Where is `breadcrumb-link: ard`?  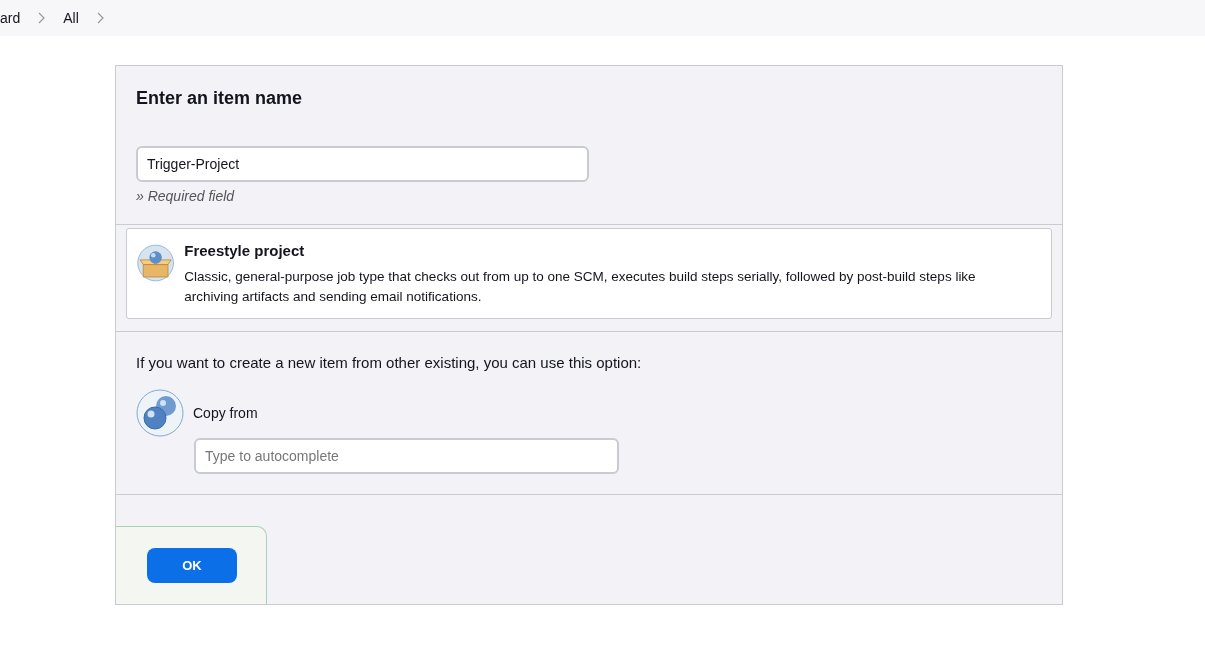
breadcrumb-link: ard is located at coordinates (10, 18).